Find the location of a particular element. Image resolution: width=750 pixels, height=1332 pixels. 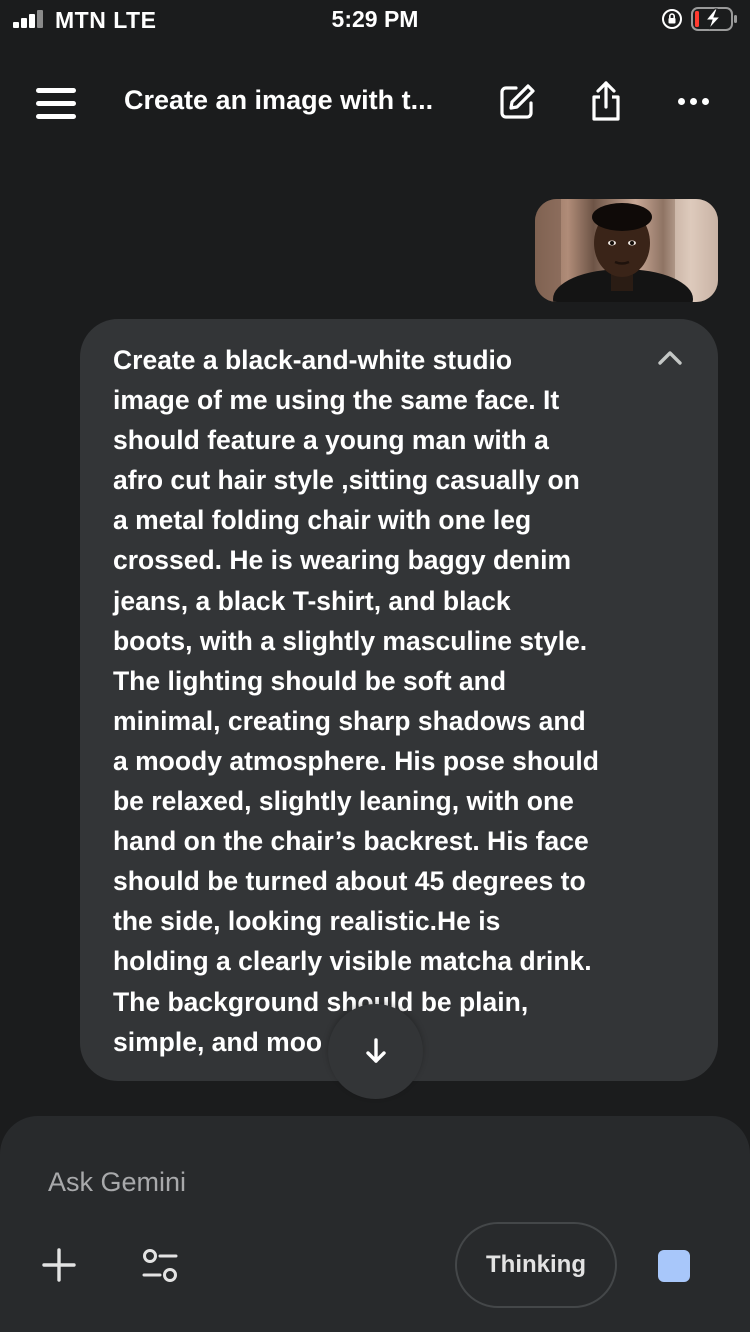

attached-photo-thumbnail is located at coordinates (626, 250).